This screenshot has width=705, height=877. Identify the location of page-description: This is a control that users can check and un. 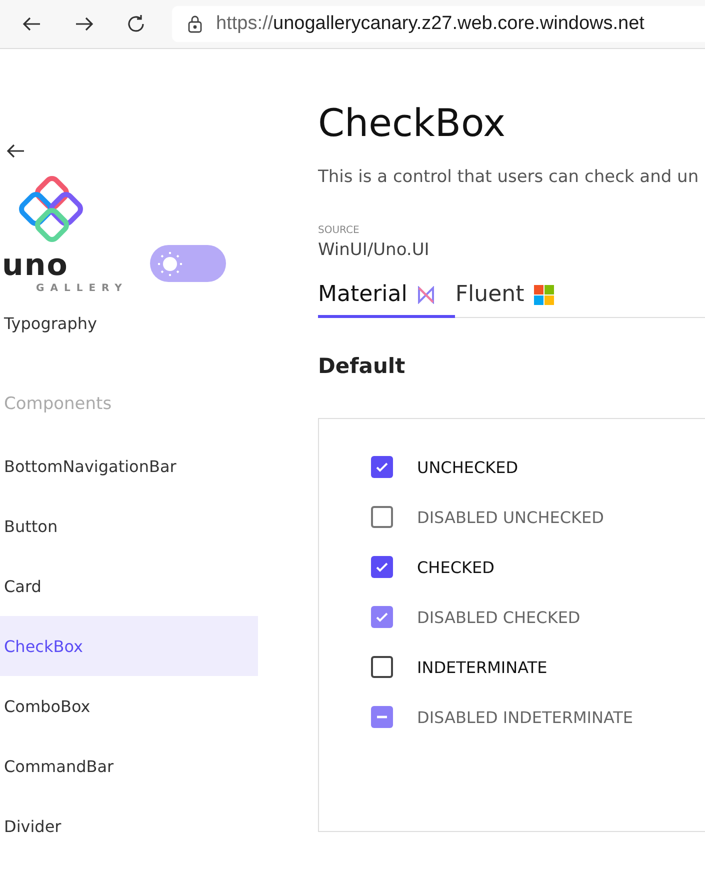
(509, 177).